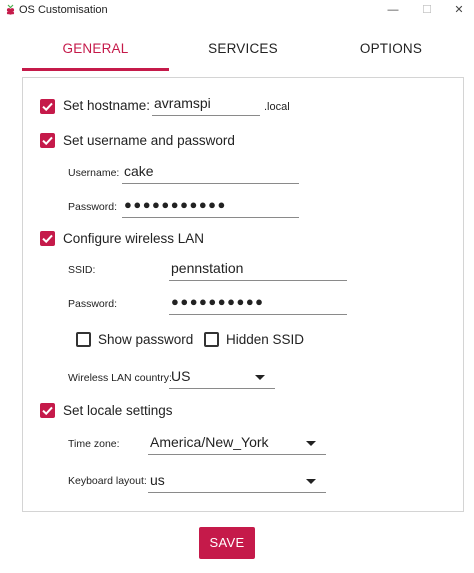  I want to click on save-button: SAVE, so click(227, 543).